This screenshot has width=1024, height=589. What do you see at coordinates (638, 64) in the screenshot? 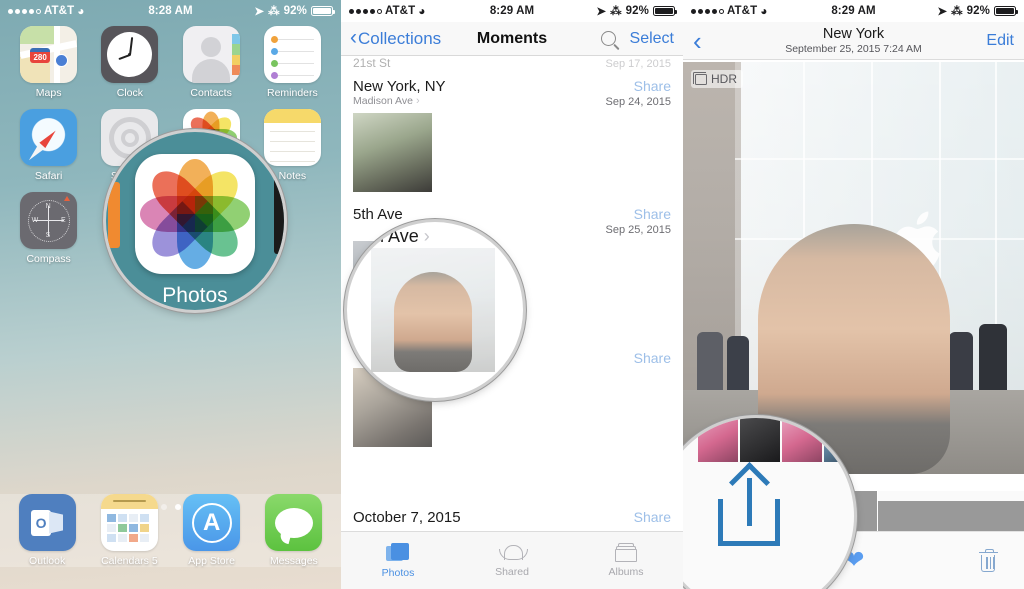
I see `moment-date: Sep 17, 2015` at bounding box center [638, 64].